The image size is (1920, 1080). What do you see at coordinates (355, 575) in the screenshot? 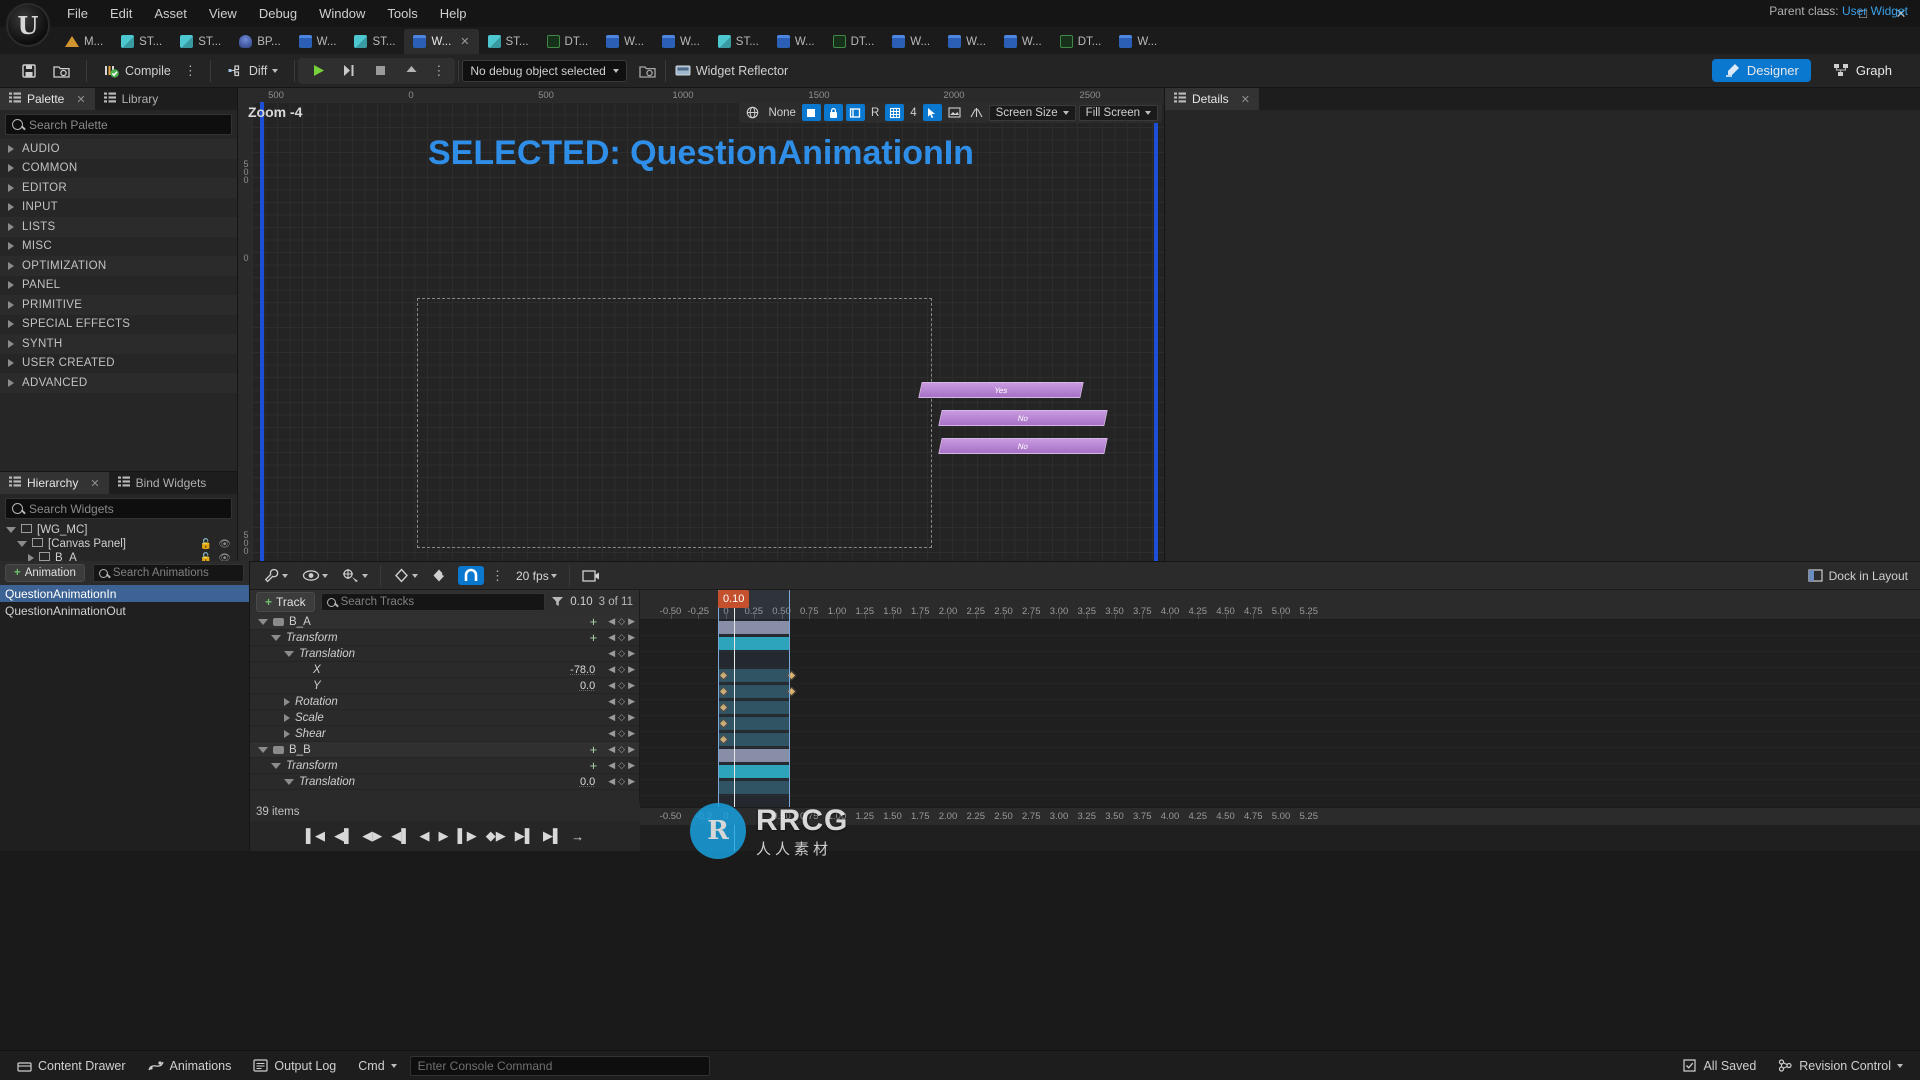
I see `actions-icon` at bounding box center [355, 575].